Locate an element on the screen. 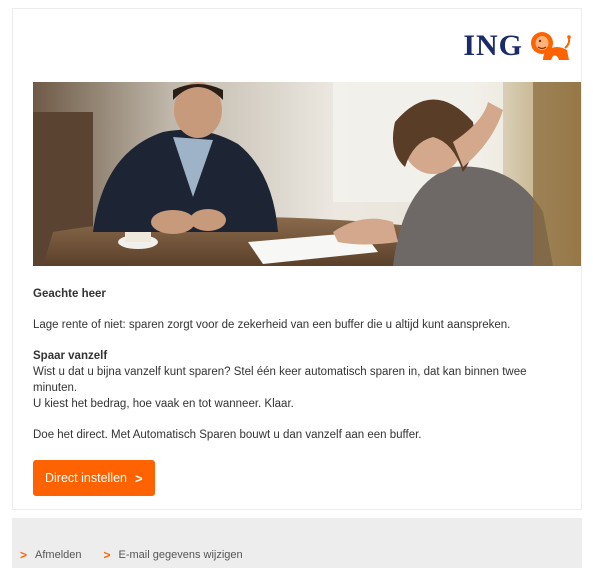 The image size is (593, 568). unsubscribe-link: > Afmelden is located at coordinates (51, 555).